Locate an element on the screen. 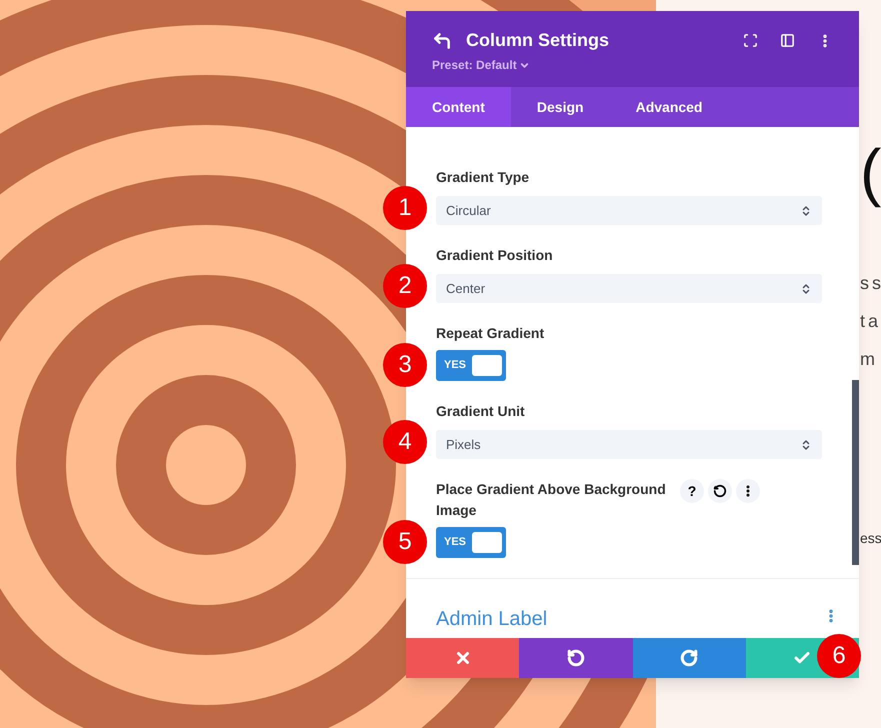  redo-button is located at coordinates (689, 658).